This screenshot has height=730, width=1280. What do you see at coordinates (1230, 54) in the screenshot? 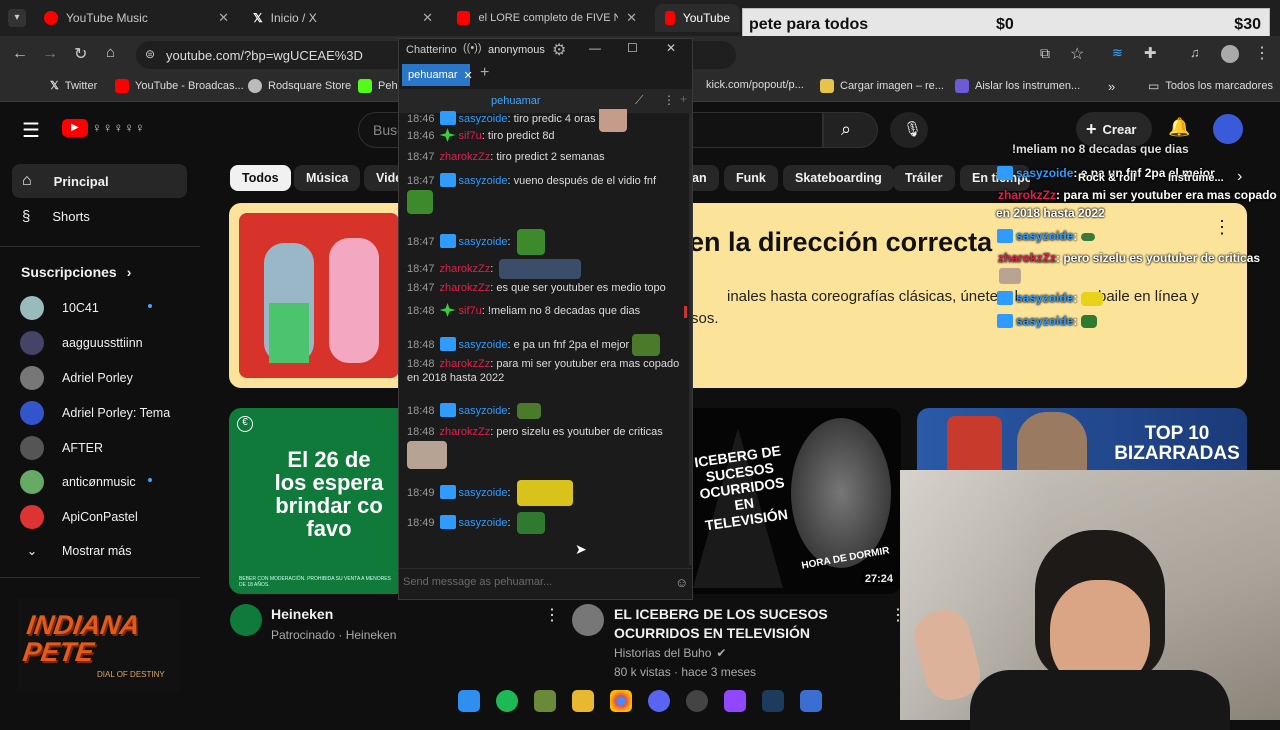
I see `profile-avatar` at bounding box center [1230, 54].